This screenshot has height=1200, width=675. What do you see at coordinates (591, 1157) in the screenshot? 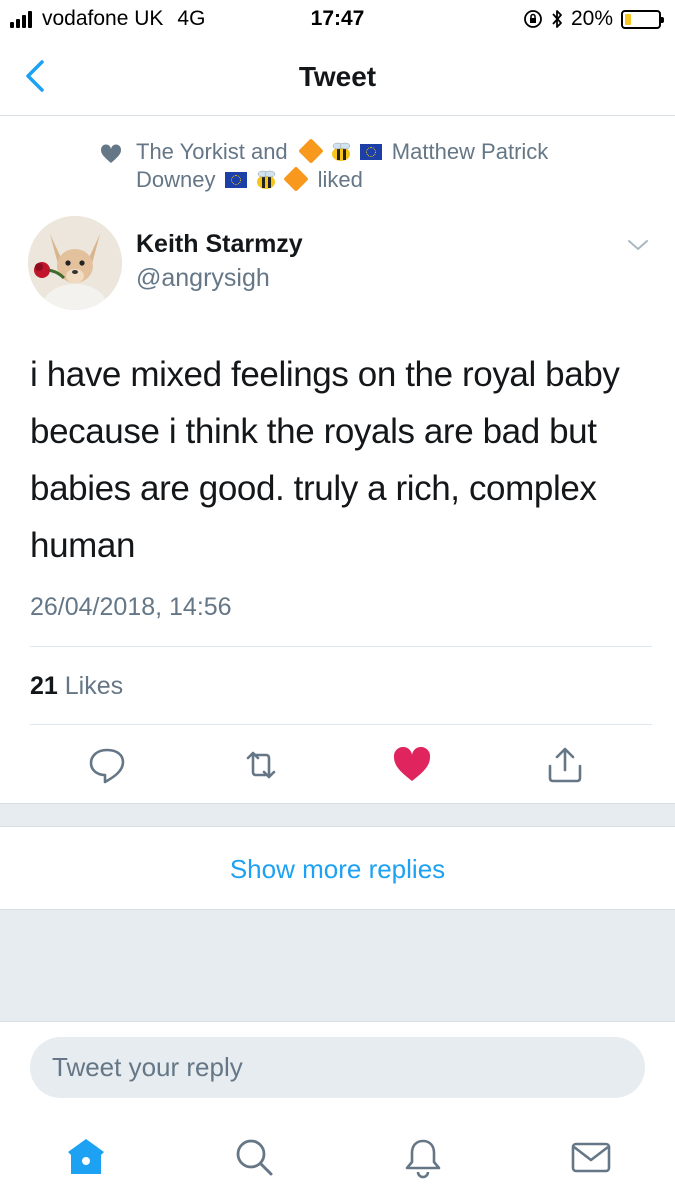
I see `messages-icon` at bounding box center [591, 1157].